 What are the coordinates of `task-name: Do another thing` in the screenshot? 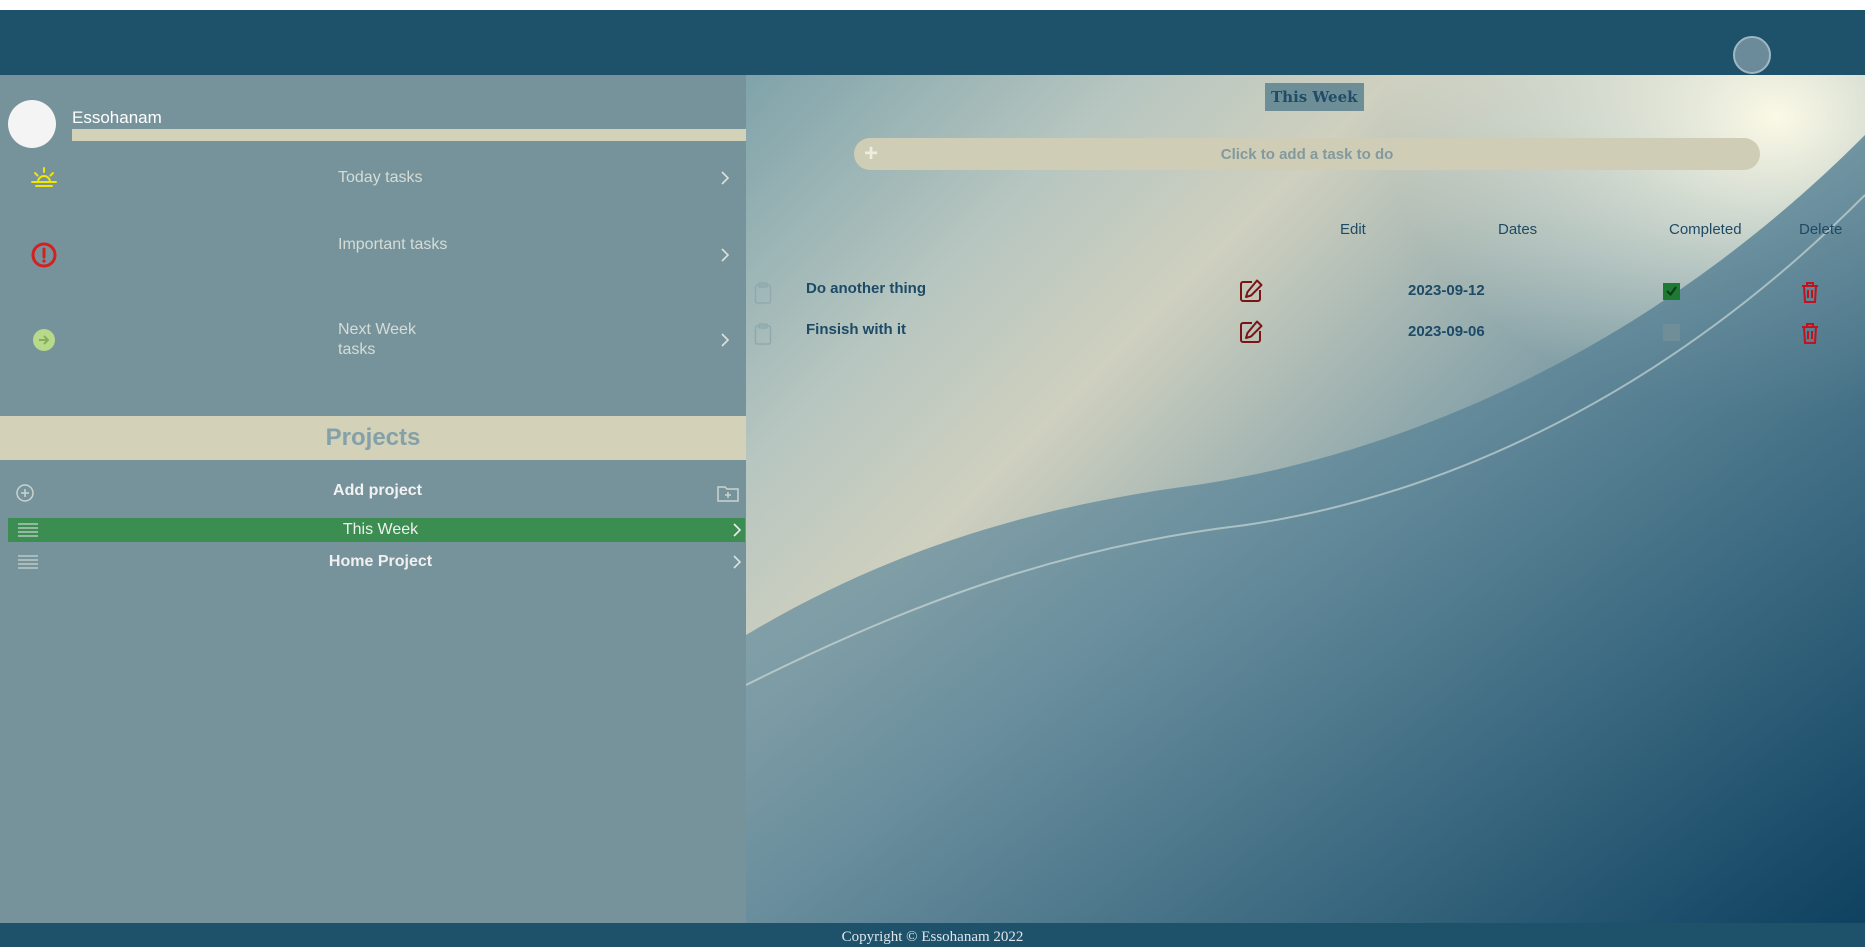 It's located at (866, 288).